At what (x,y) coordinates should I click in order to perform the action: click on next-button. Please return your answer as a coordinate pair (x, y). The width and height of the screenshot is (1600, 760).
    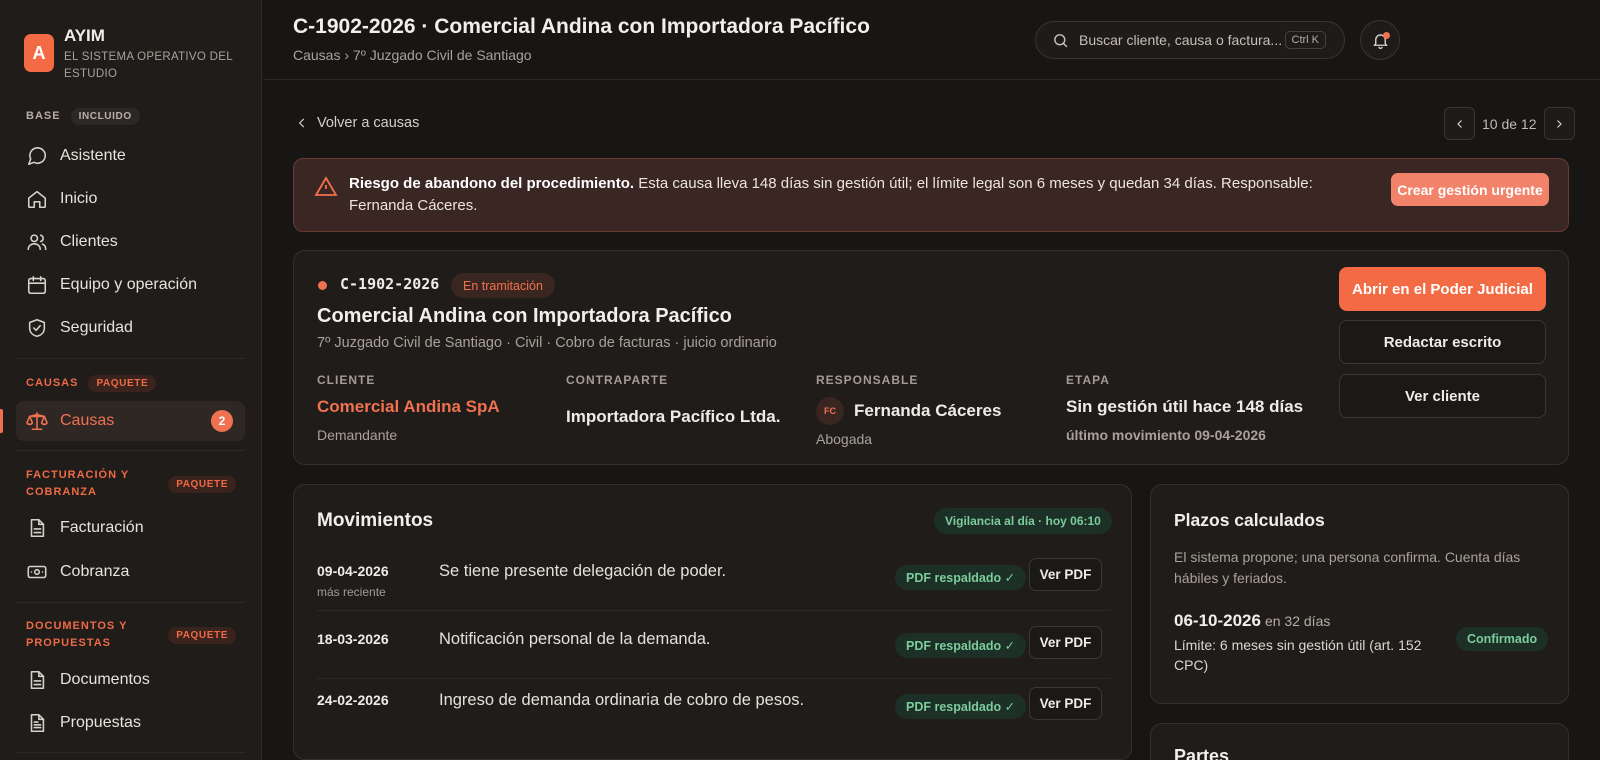
    Looking at the image, I should click on (1559, 123).